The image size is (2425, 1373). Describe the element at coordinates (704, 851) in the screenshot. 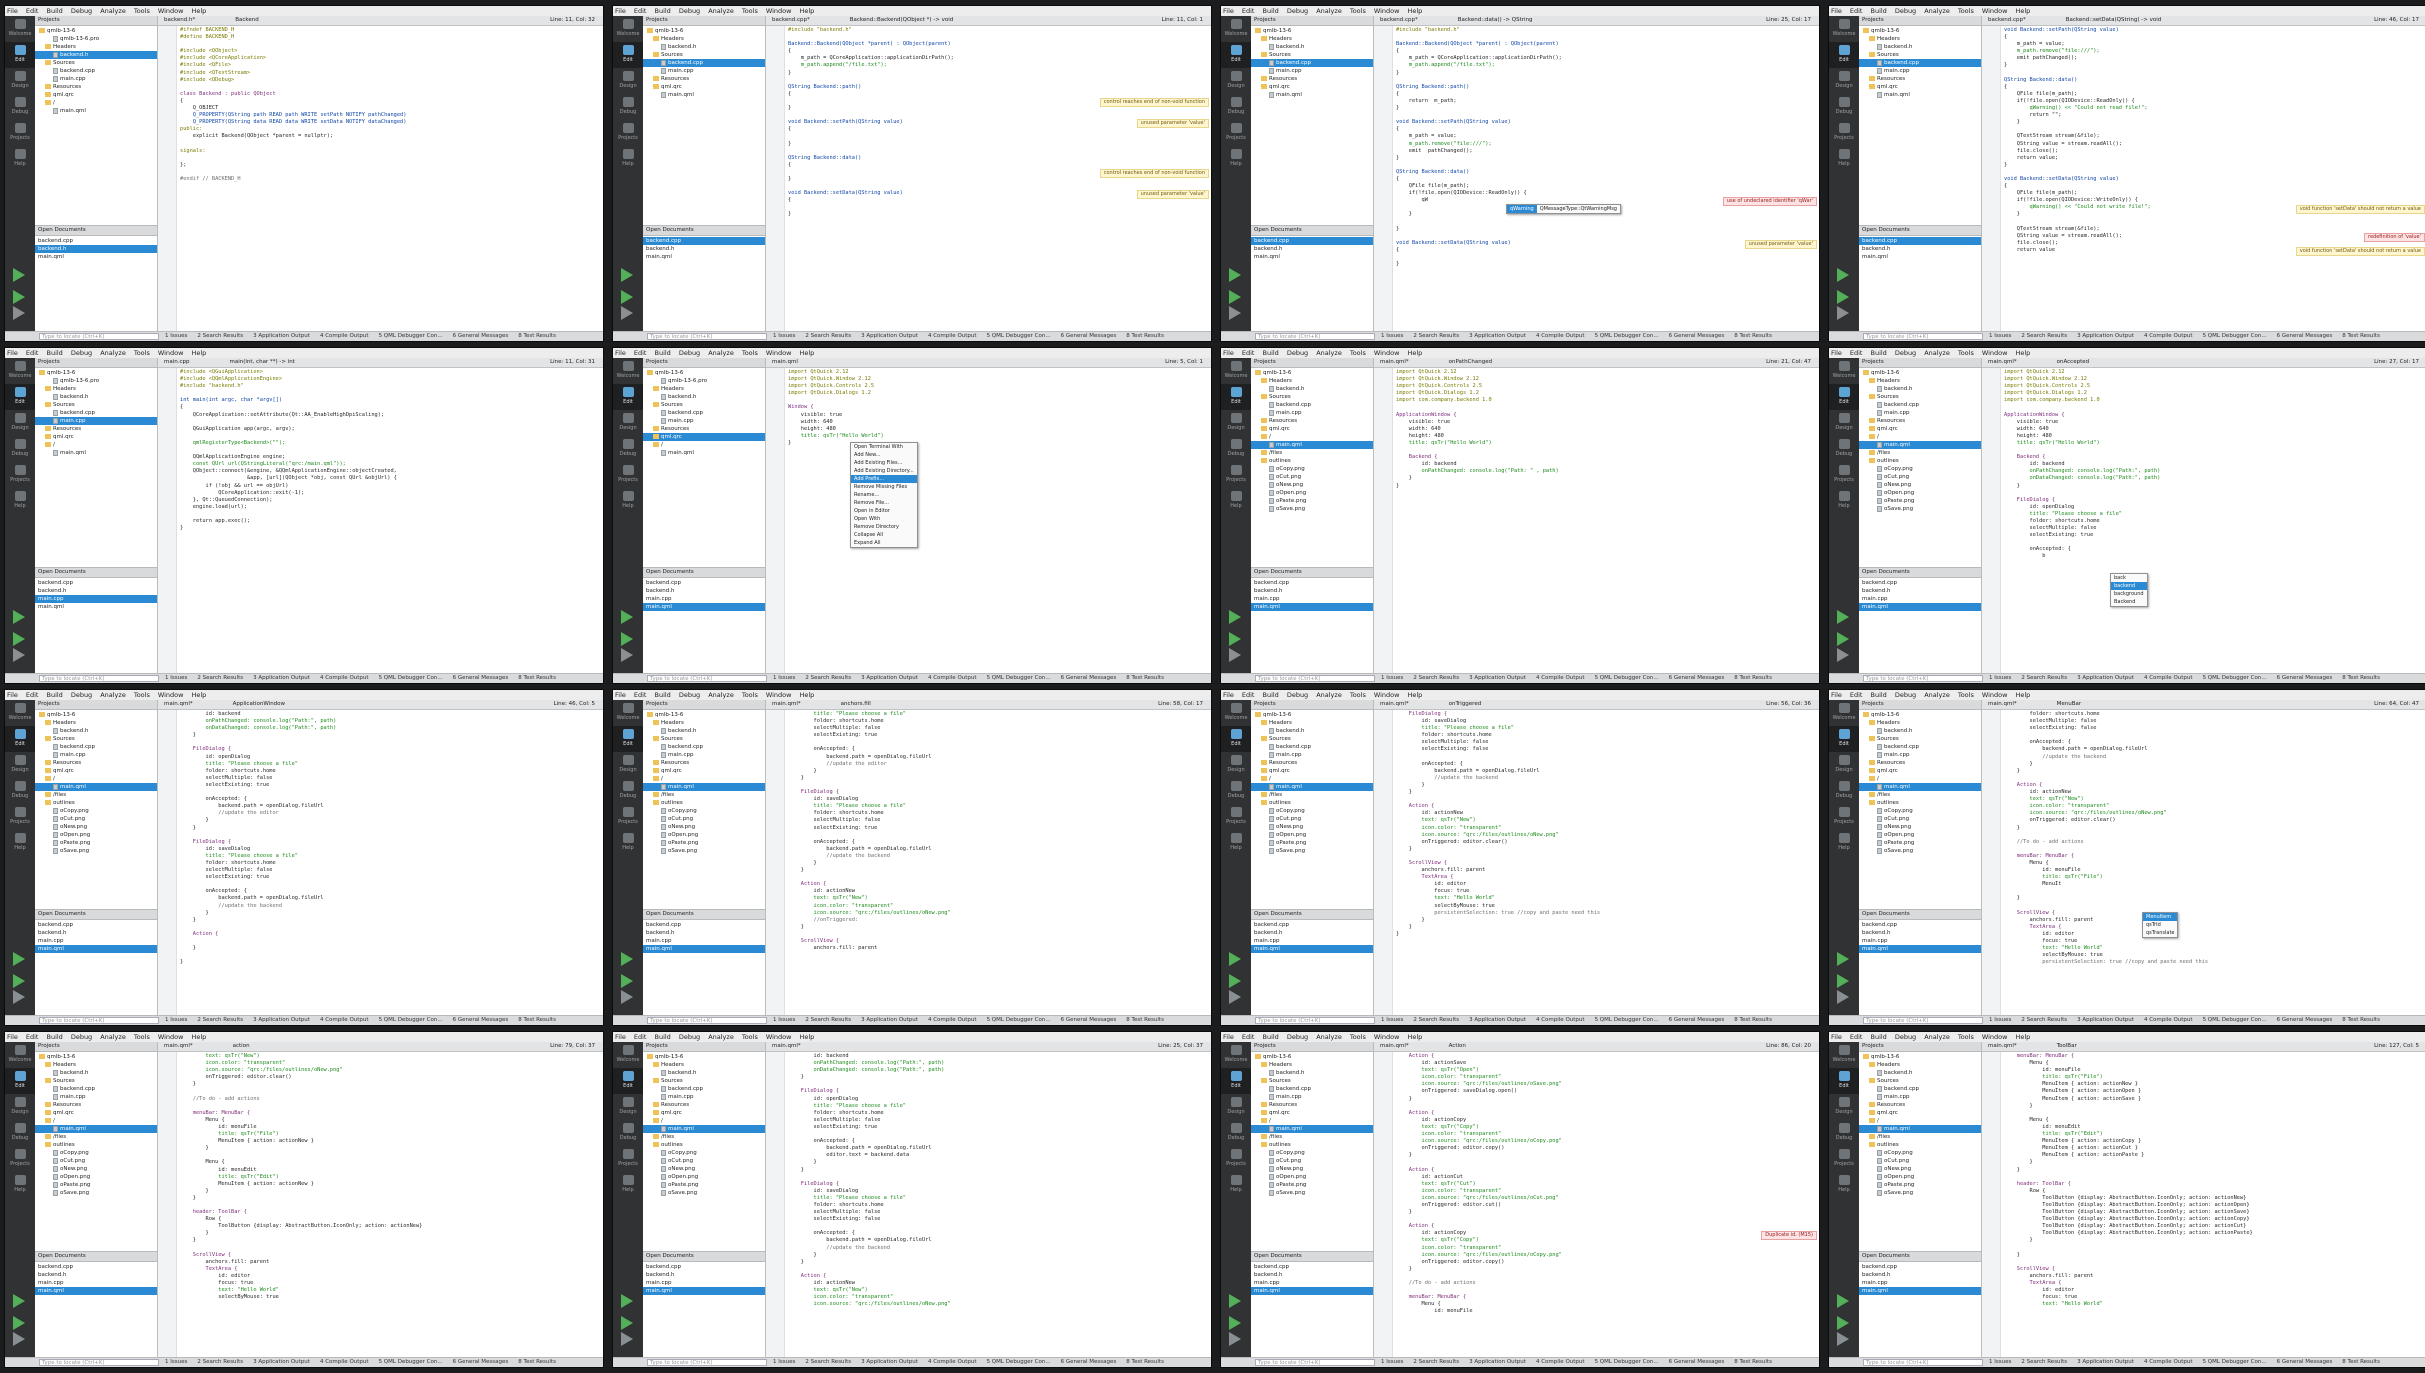

I see `tree-item: oSave.png` at that location.